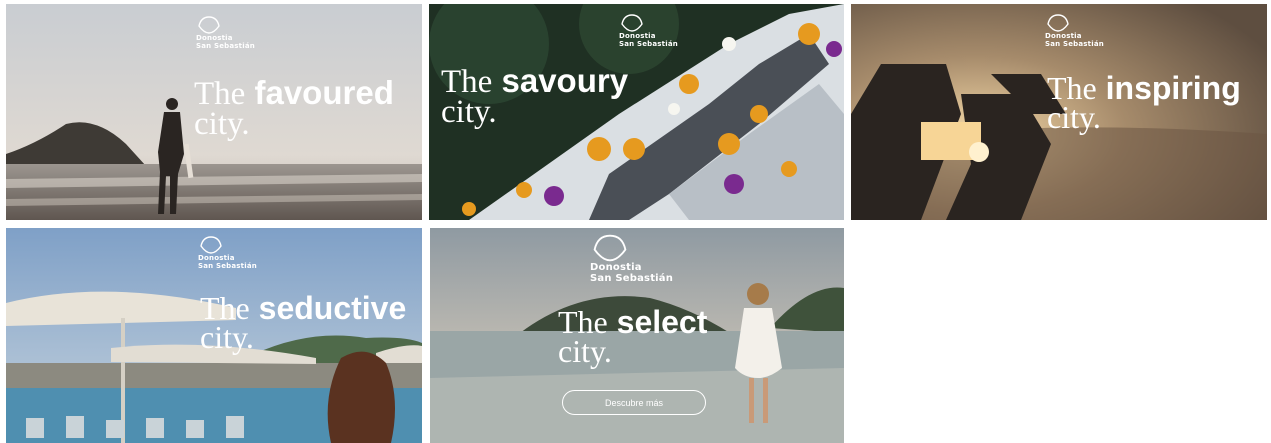 The width and height of the screenshot is (1271, 443). I want to click on headline: The savoury city., so click(535, 96).